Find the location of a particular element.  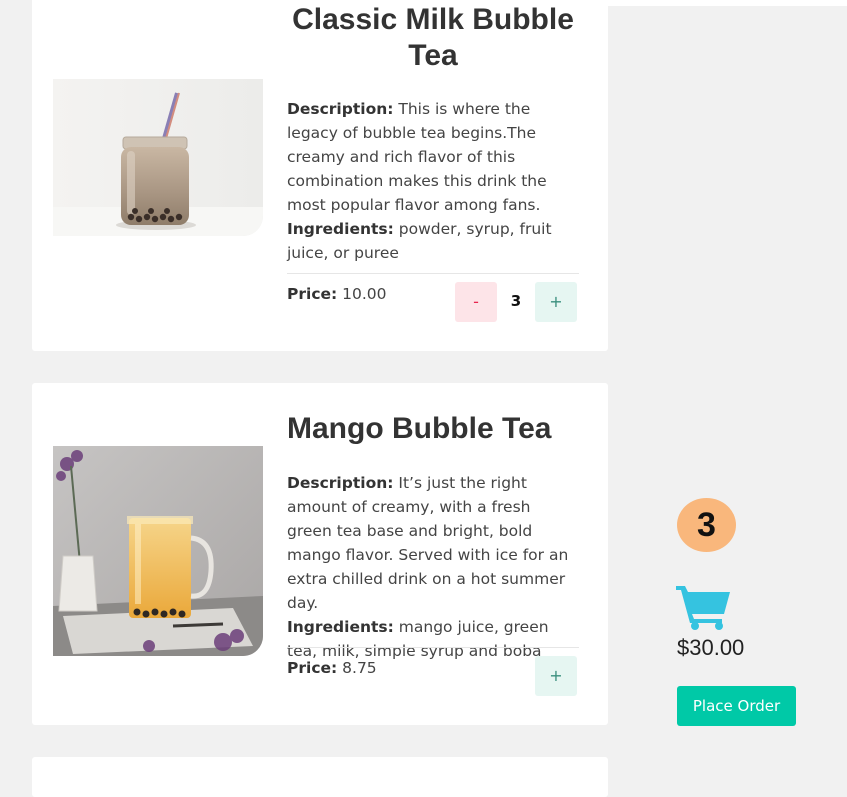

cart-total: $30.00 is located at coordinates (711, 647).